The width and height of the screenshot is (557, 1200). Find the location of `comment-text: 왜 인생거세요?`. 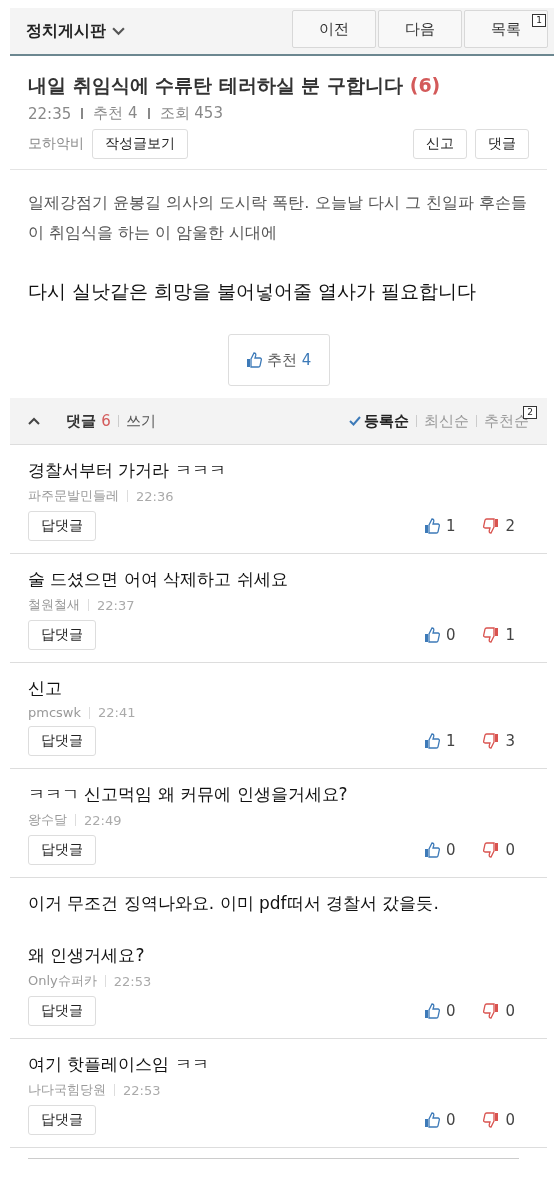

comment-text: 왜 인생거세요? is located at coordinates (87, 955).